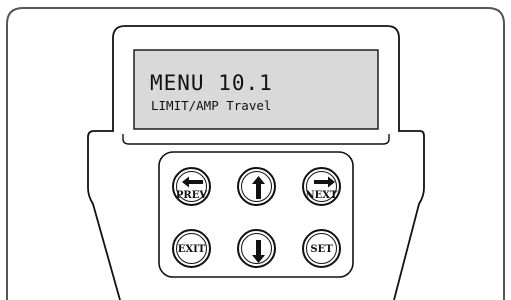 The height and width of the screenshot is (300, 511). I want to click on arrow-down-icon, so click(258, 251).